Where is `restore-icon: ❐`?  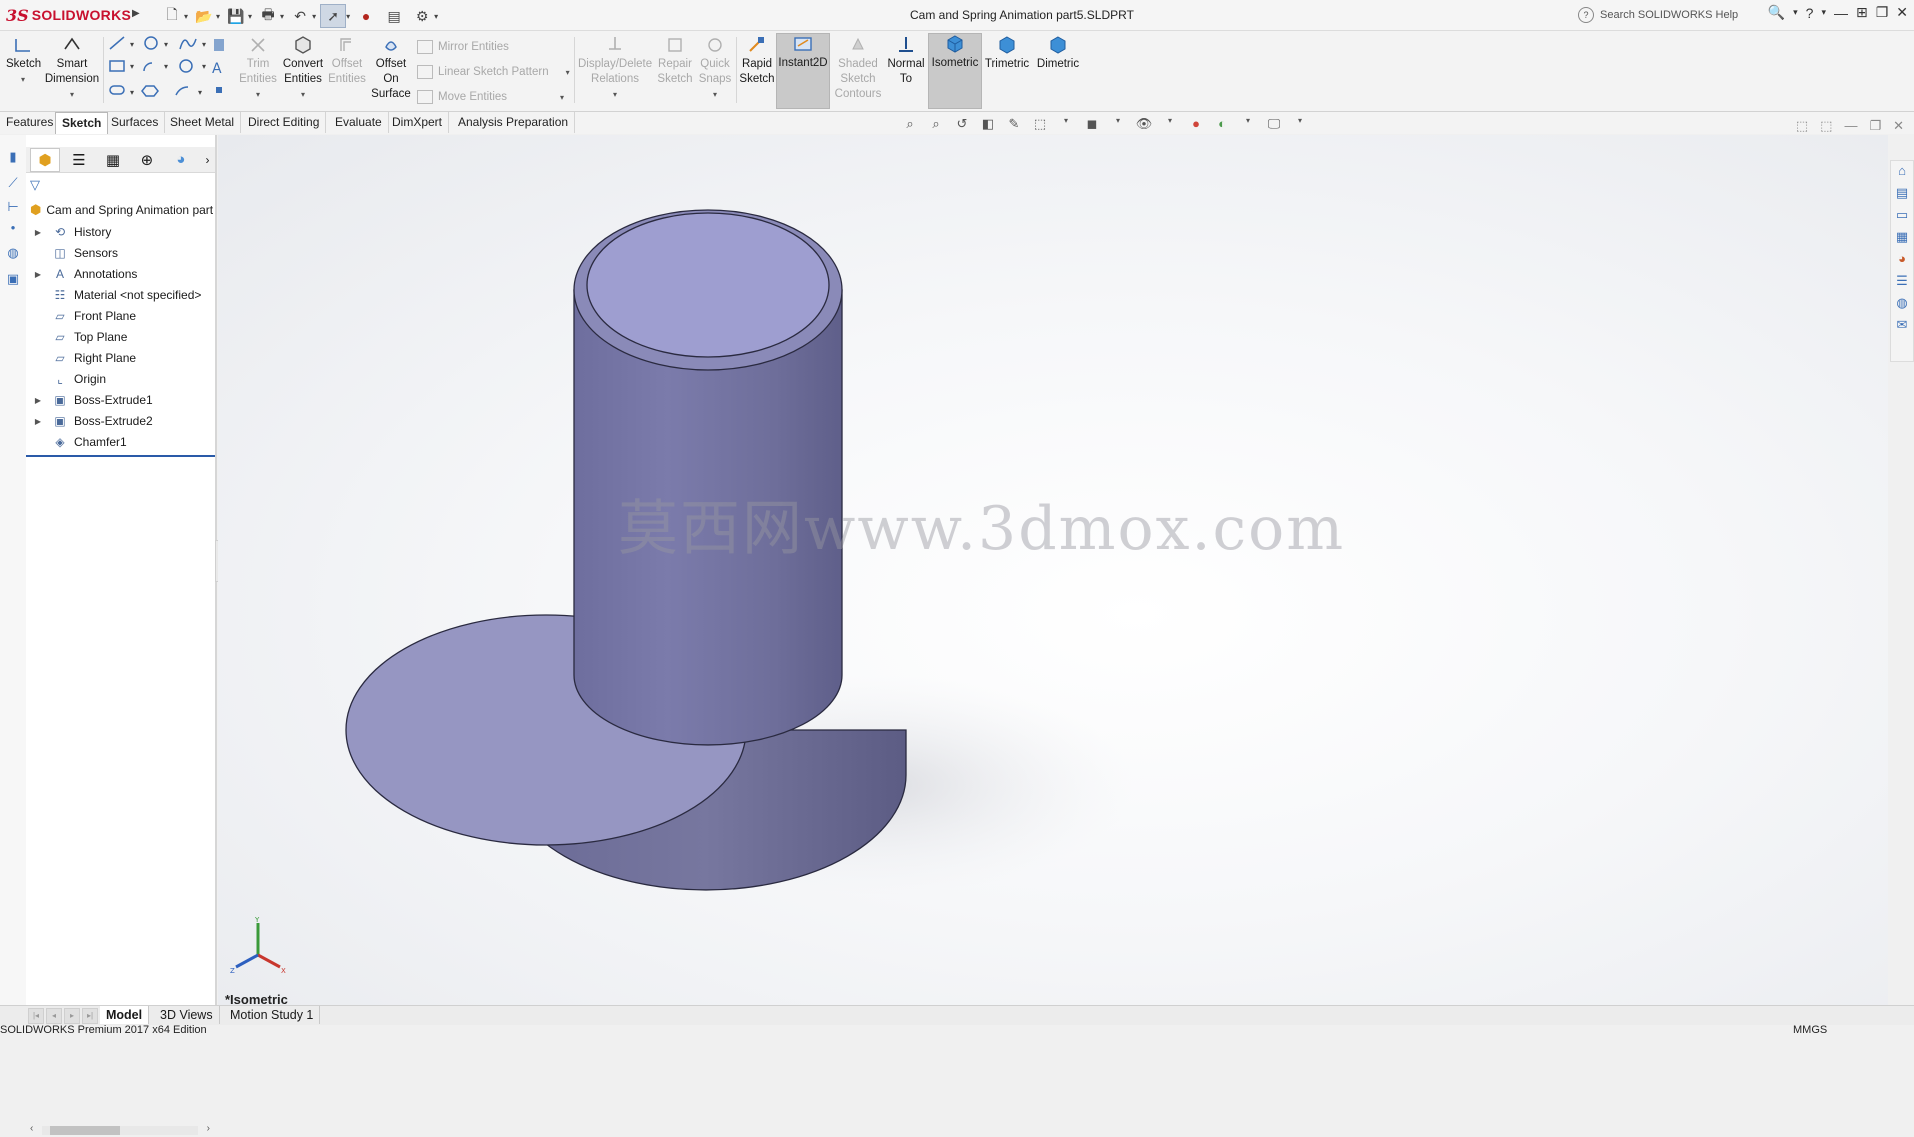 restore-icon: ❐ is located at coordinates (1882, 12).